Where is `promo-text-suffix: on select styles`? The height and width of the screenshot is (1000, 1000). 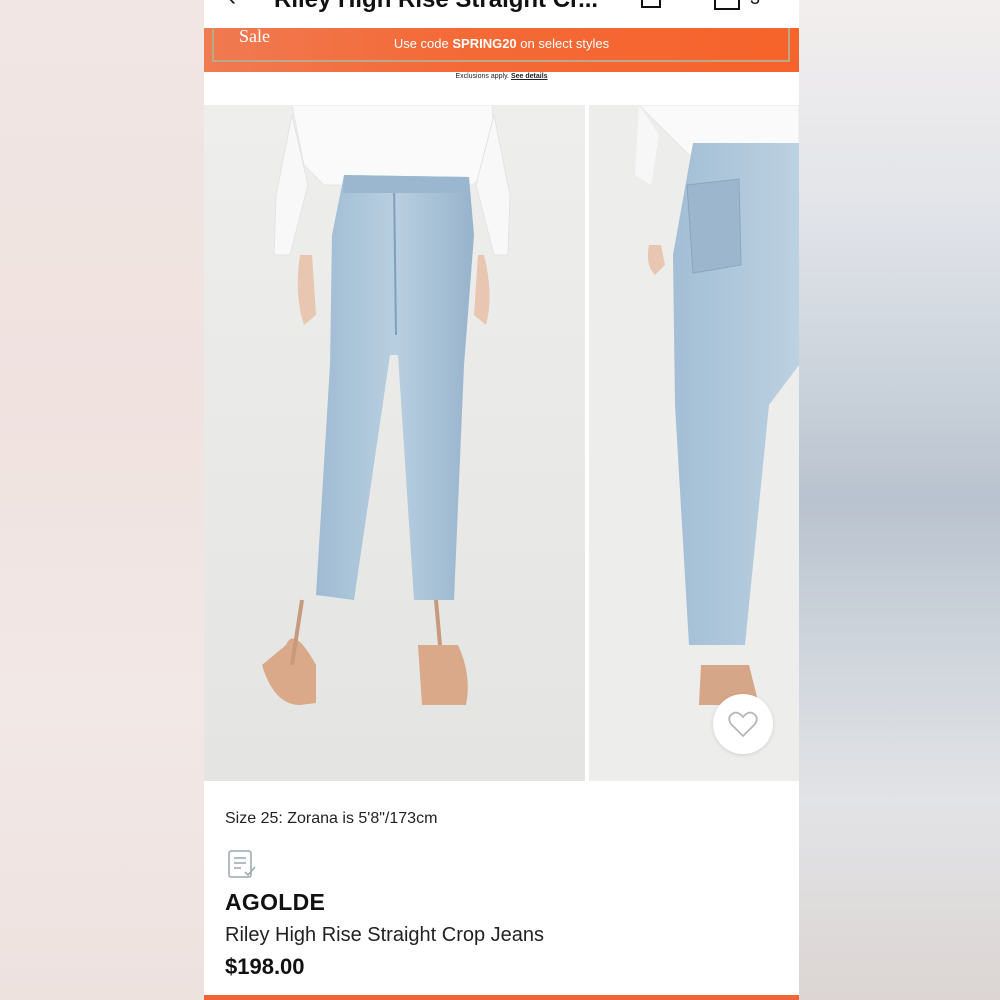
promo-text-suffix: on select styles is located at coordinates (563, 43).